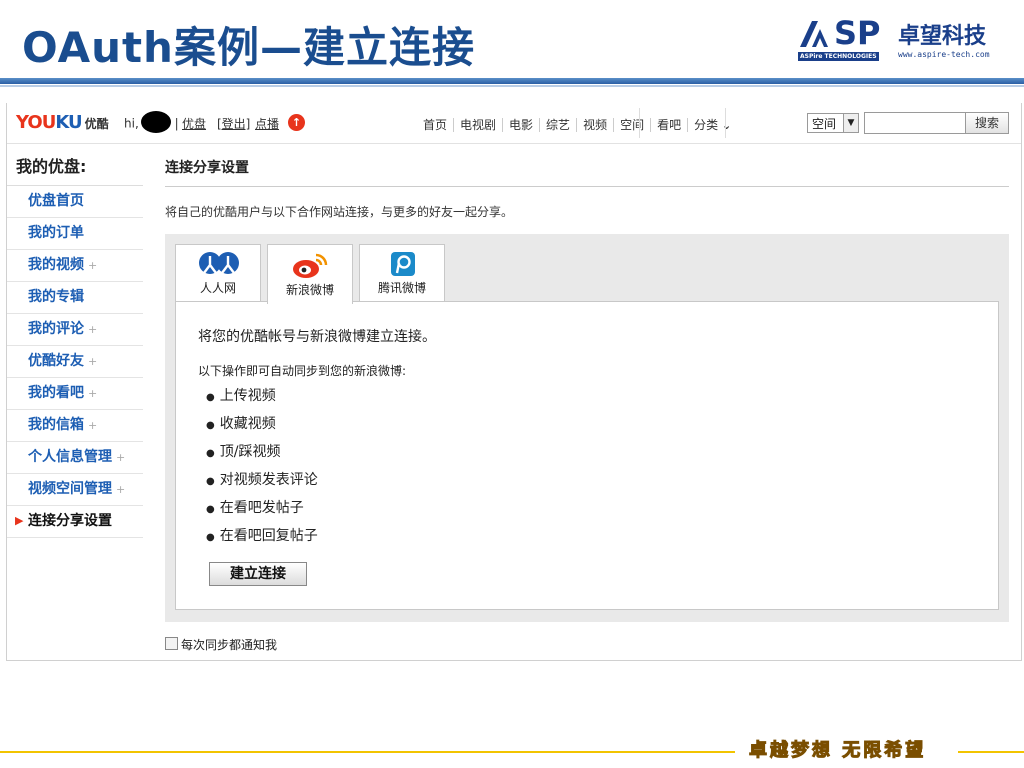 The height and width of the screenshot is (768, 1024). I want to click on nav-divider, so click(639, 123).